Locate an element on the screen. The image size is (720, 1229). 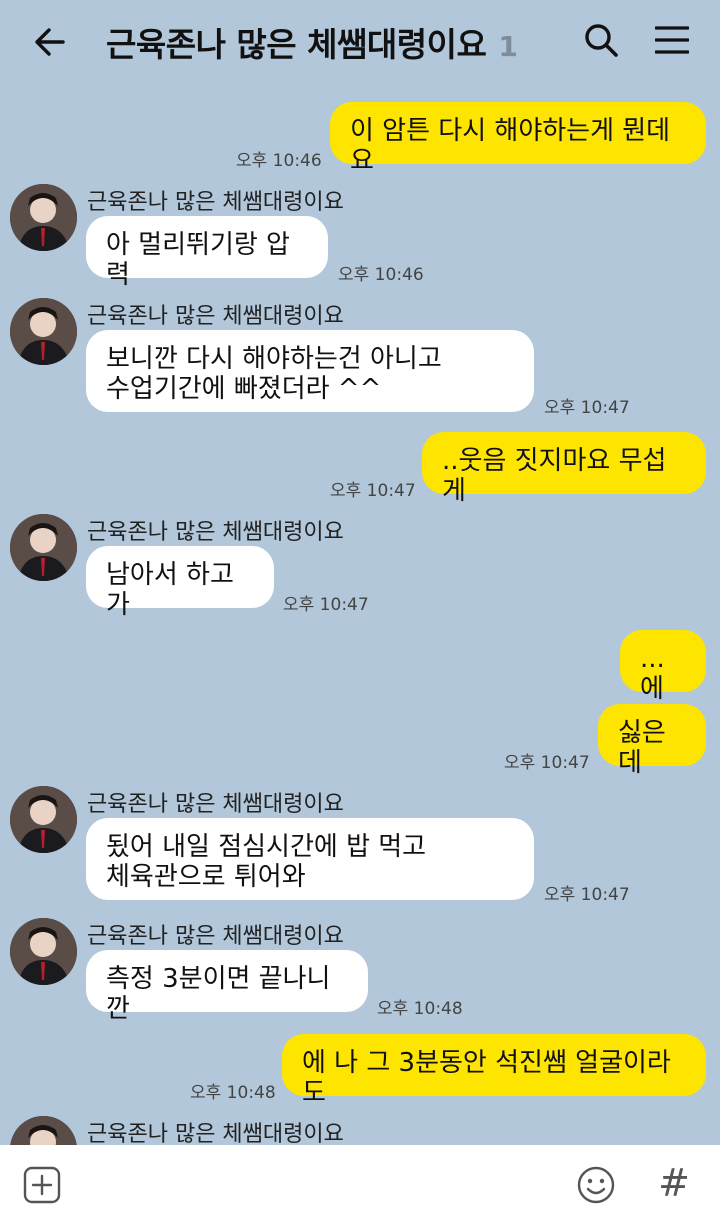
arrow-left-icon is located at coordinates (50, 42).